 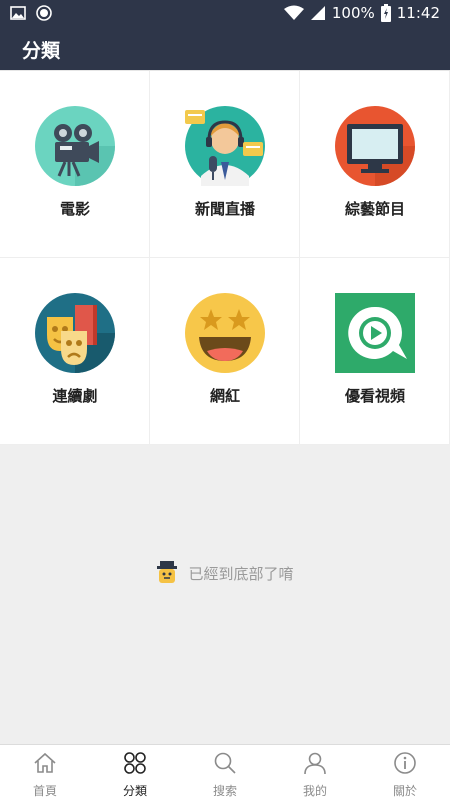 I want to click on category-drama: 連續劇, so click(x=75, y=351).